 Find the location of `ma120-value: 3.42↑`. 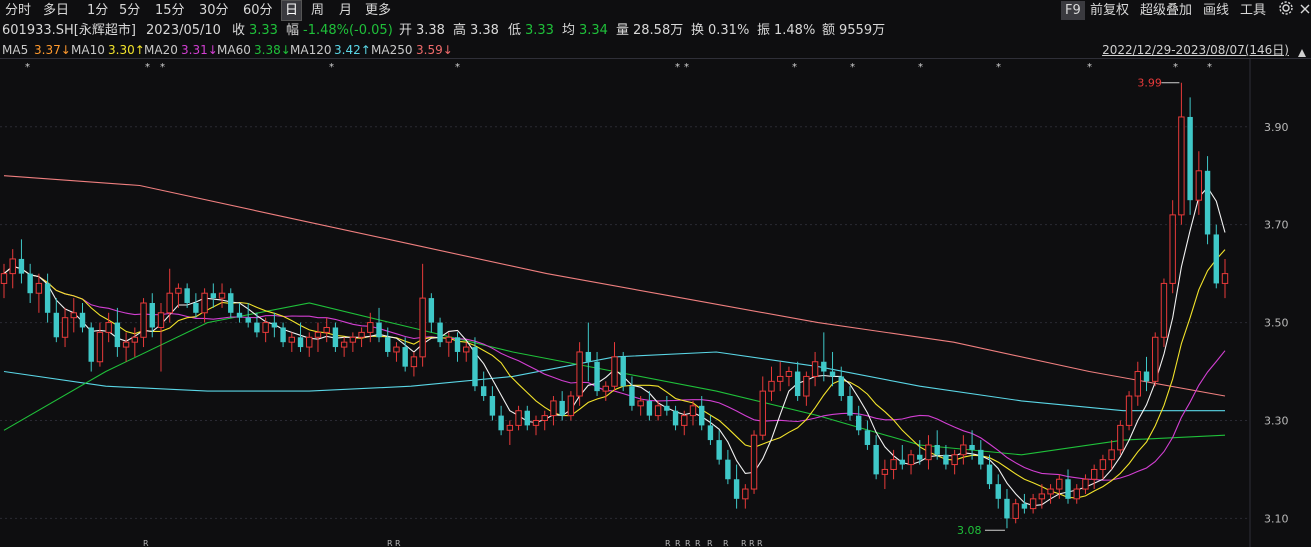

ma120-value: 3.42↑ is located at coordinates (352, 50).